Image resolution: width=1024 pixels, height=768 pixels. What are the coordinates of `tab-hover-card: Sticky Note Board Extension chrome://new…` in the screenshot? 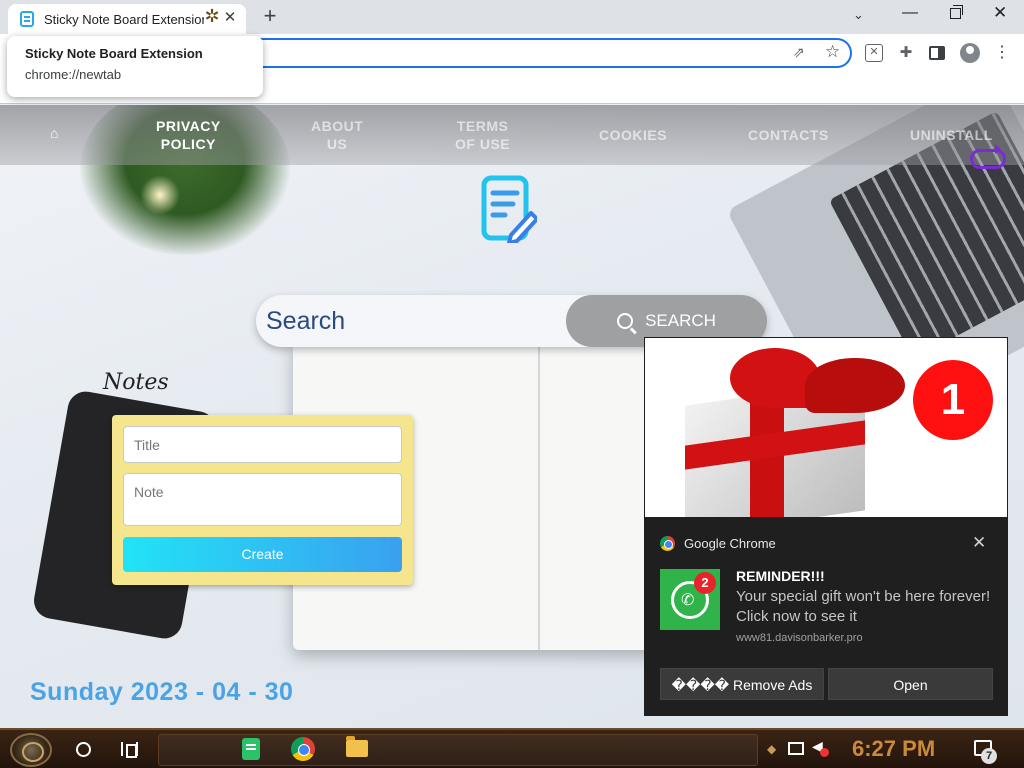 It's located at (135, 66).